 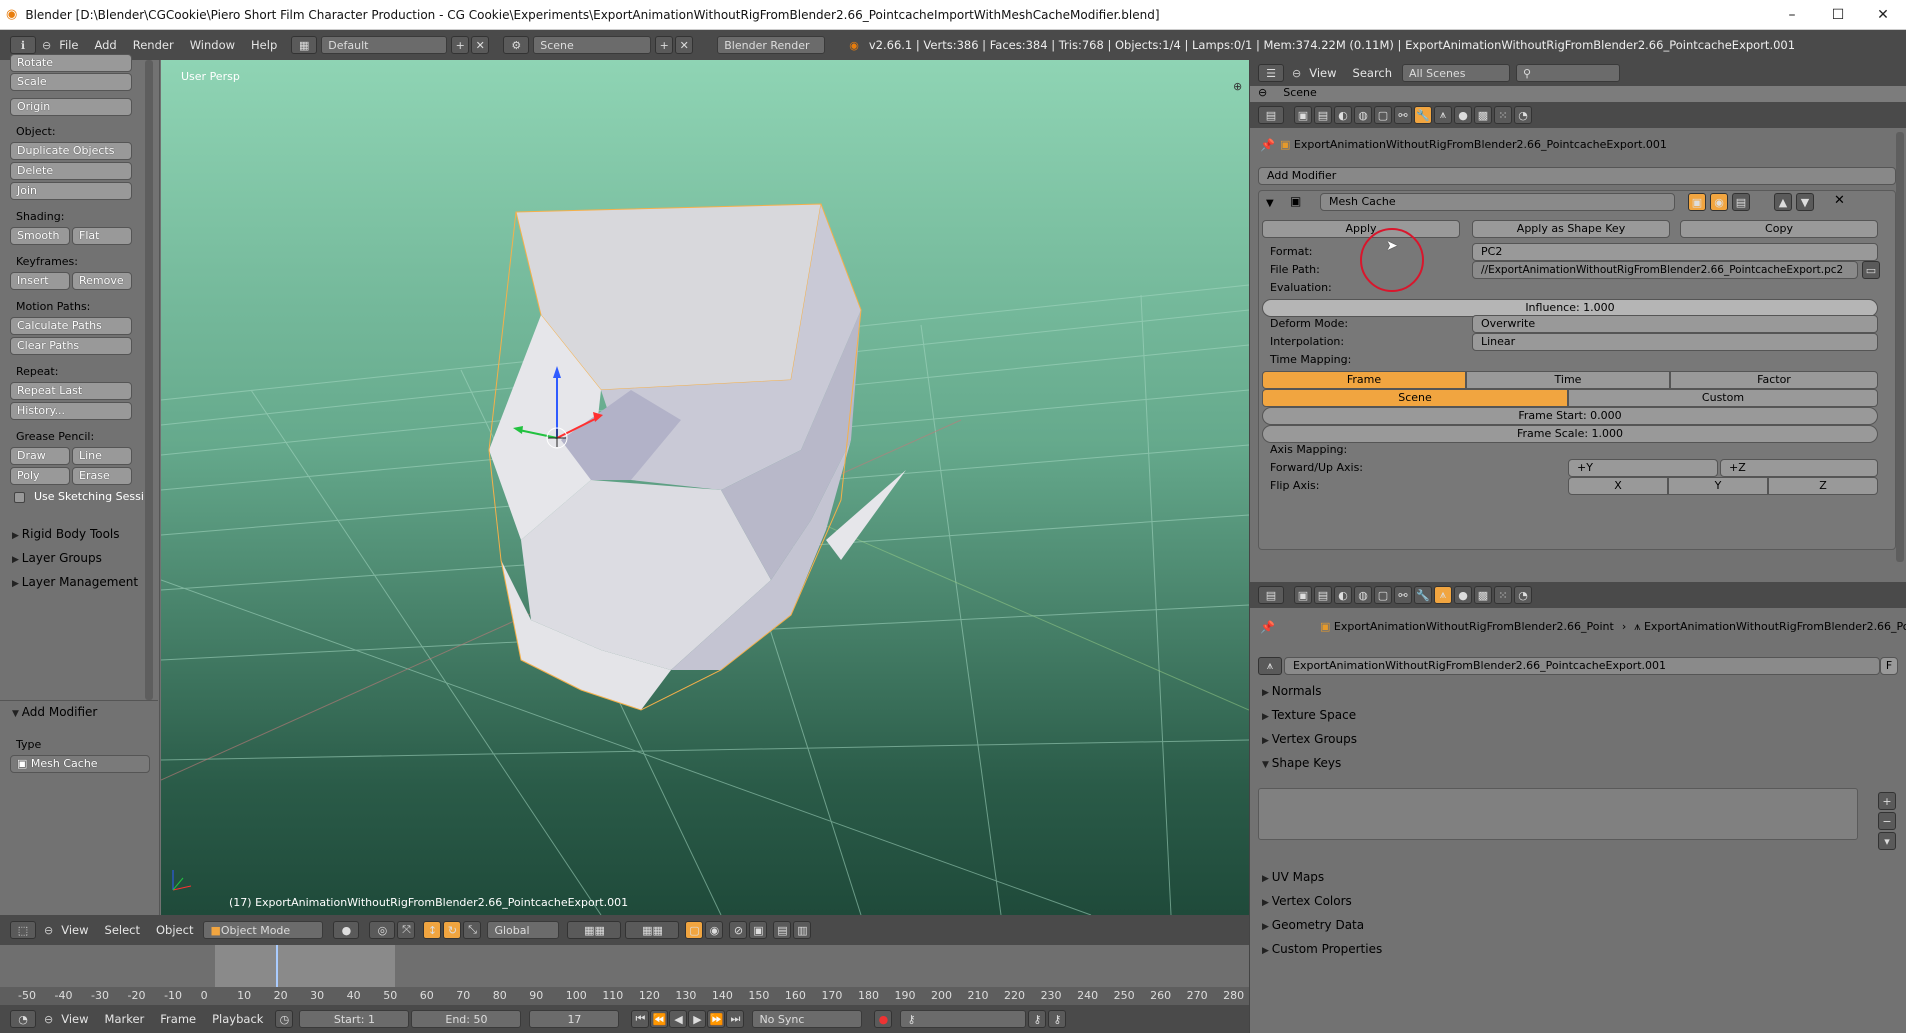 I want to click on mesh-data-icon: ⩚, so click(x=1270, y=666).